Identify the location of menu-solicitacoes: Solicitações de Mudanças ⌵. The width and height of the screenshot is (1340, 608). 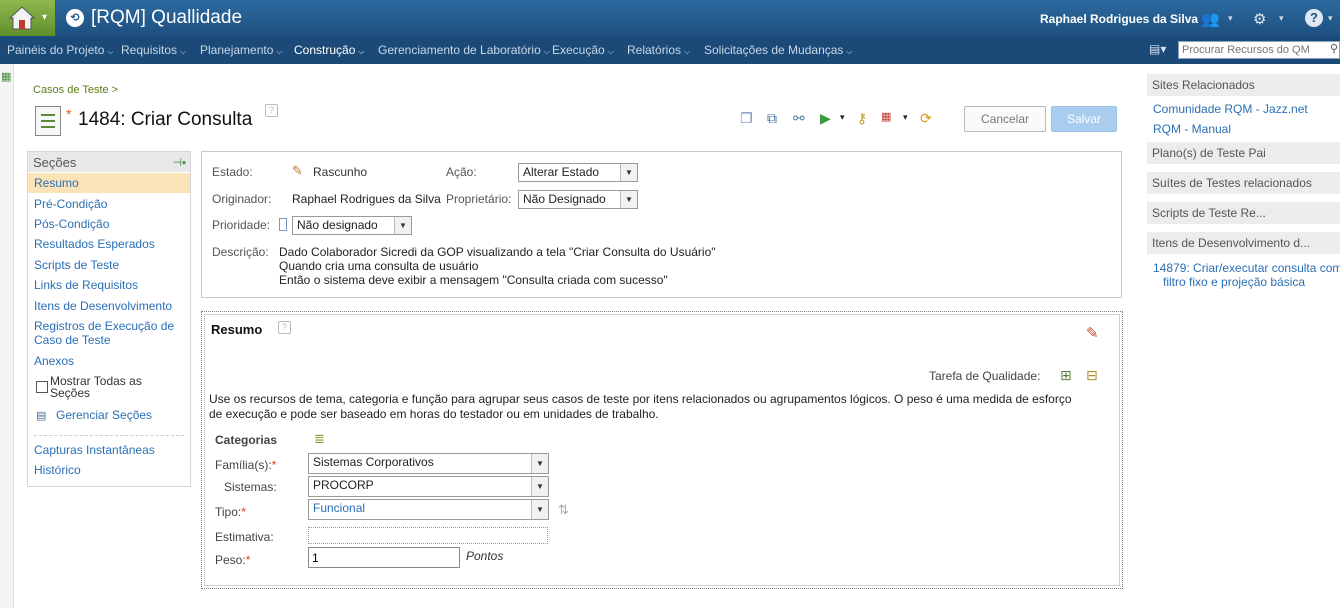
(778, 50).